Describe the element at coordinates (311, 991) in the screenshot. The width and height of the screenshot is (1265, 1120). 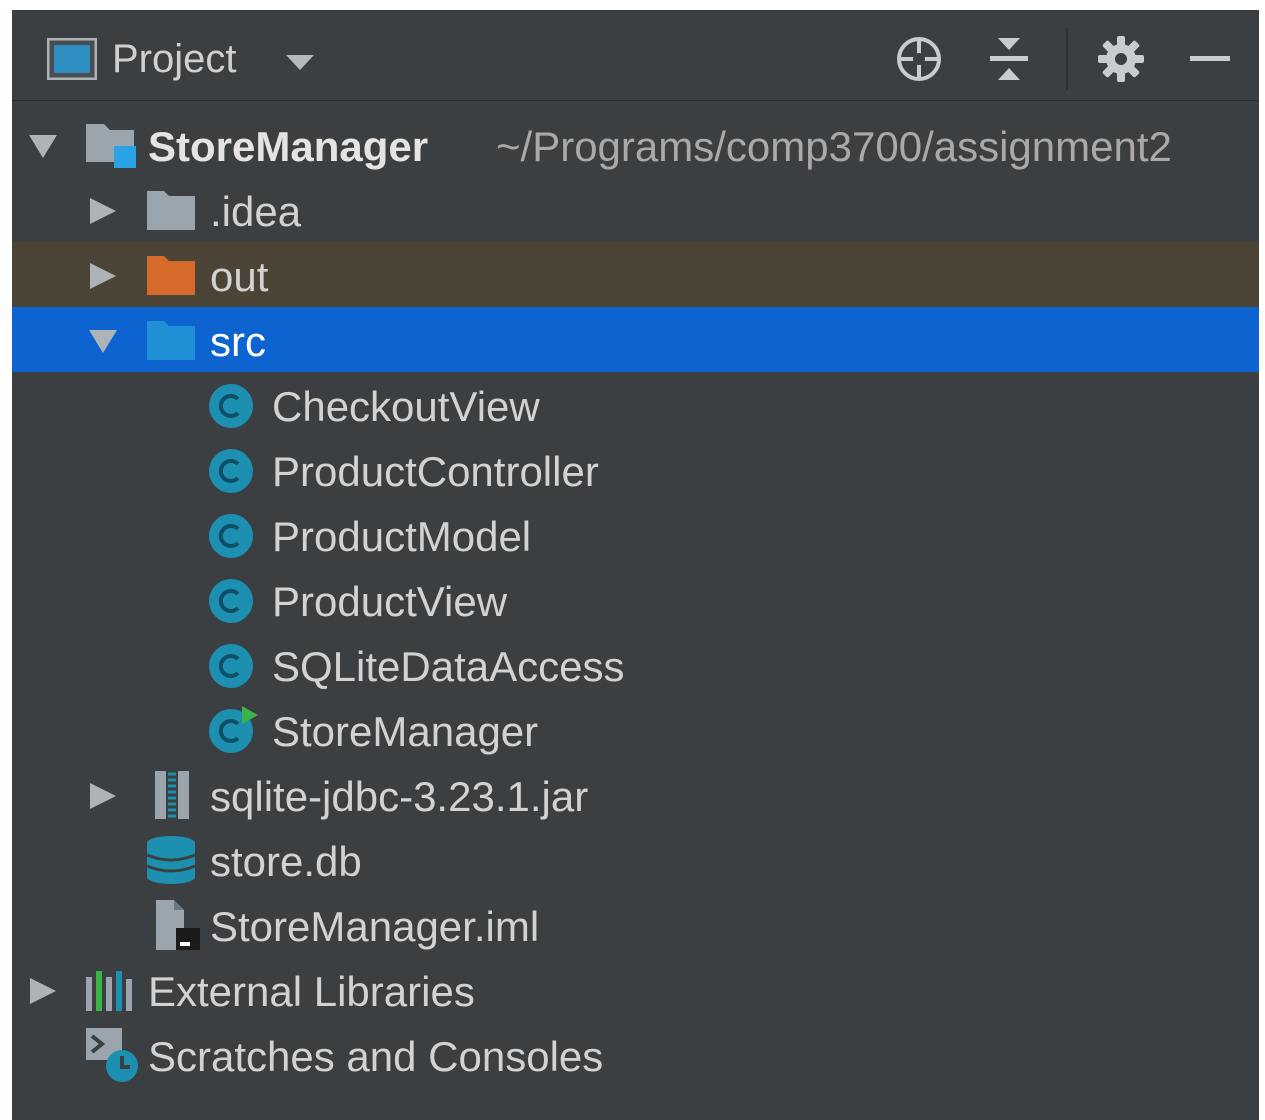
I see `external-libraries-label: External Libraries` at that location.